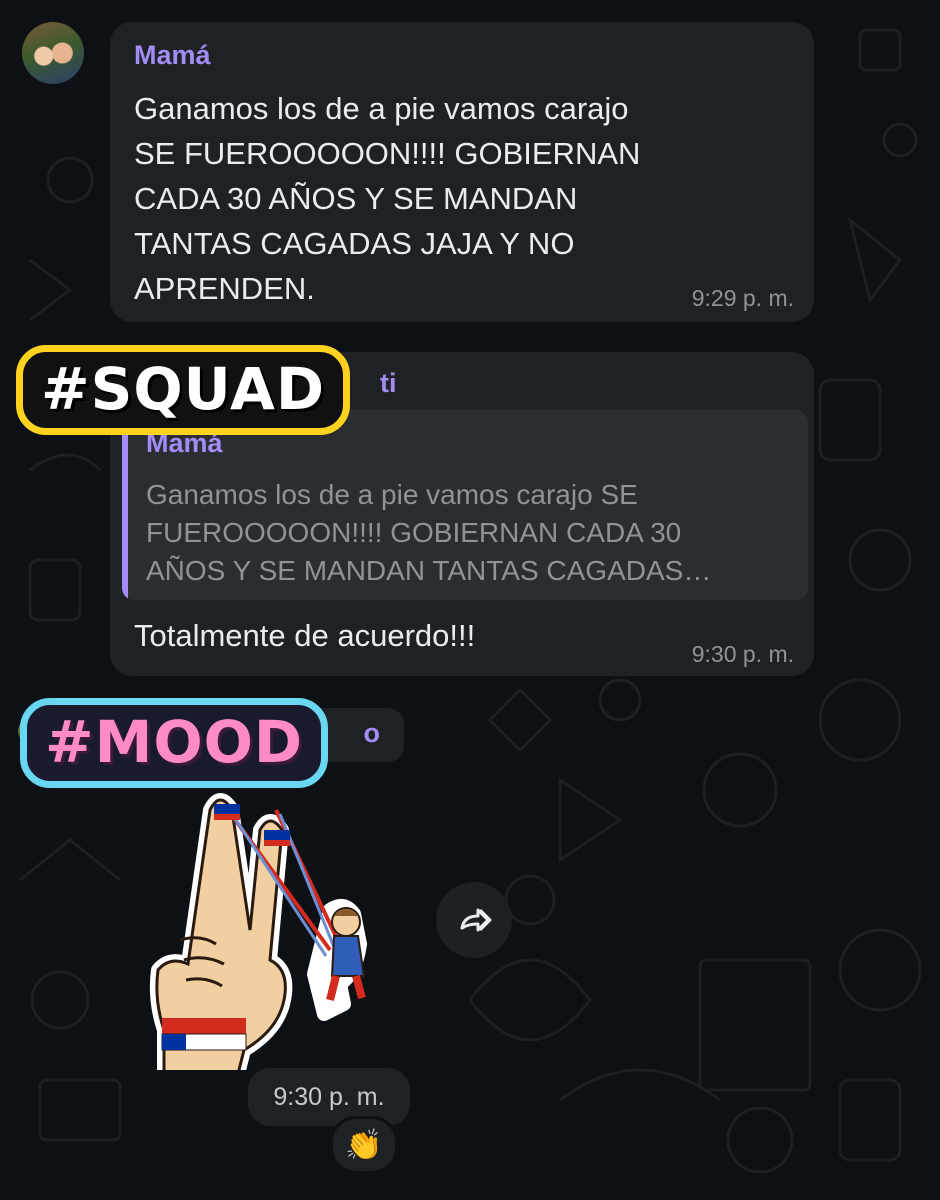  Describe the element at coordinates (270, 933) in the screenshot. I see `victory-hand-slingshot-sticker` at that location.